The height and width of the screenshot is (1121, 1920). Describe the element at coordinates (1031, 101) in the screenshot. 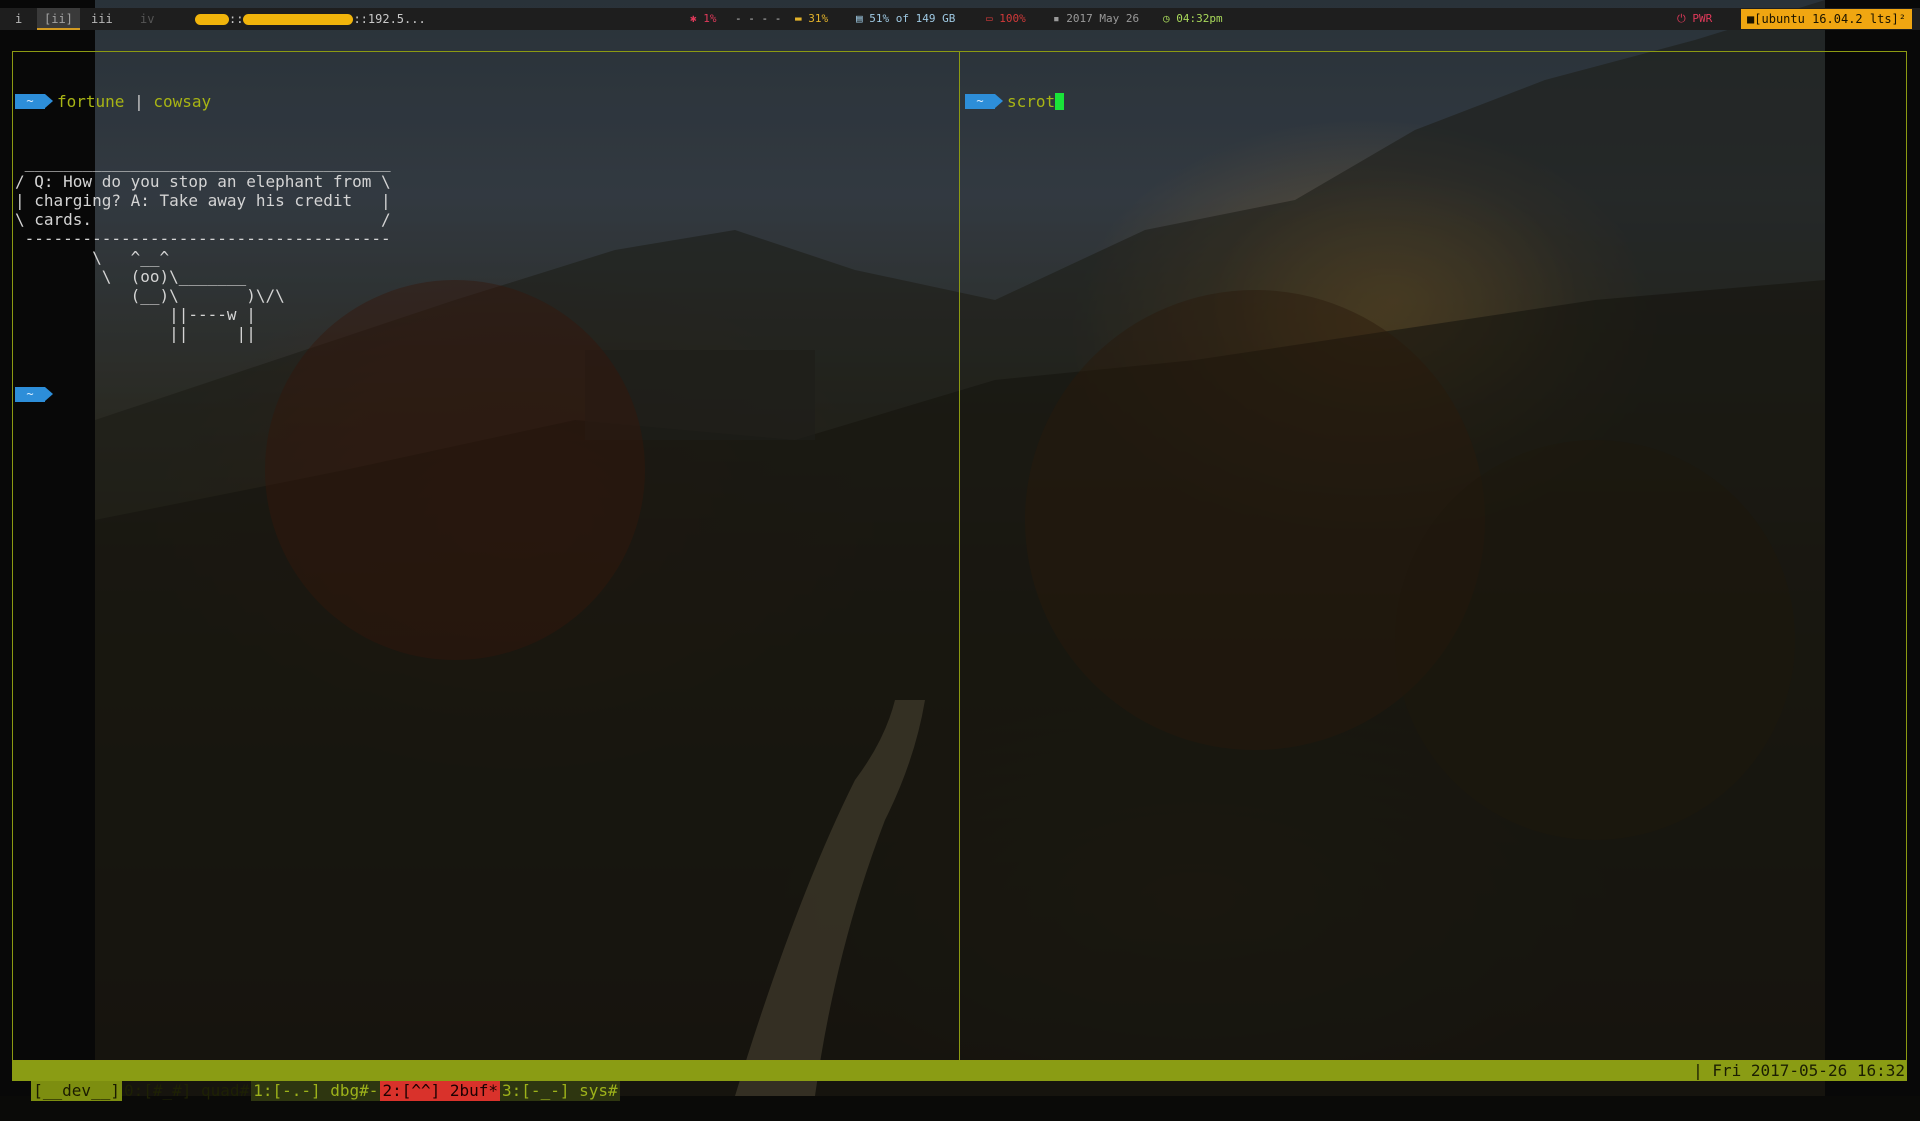

I see `command-text: scrot` at that location.